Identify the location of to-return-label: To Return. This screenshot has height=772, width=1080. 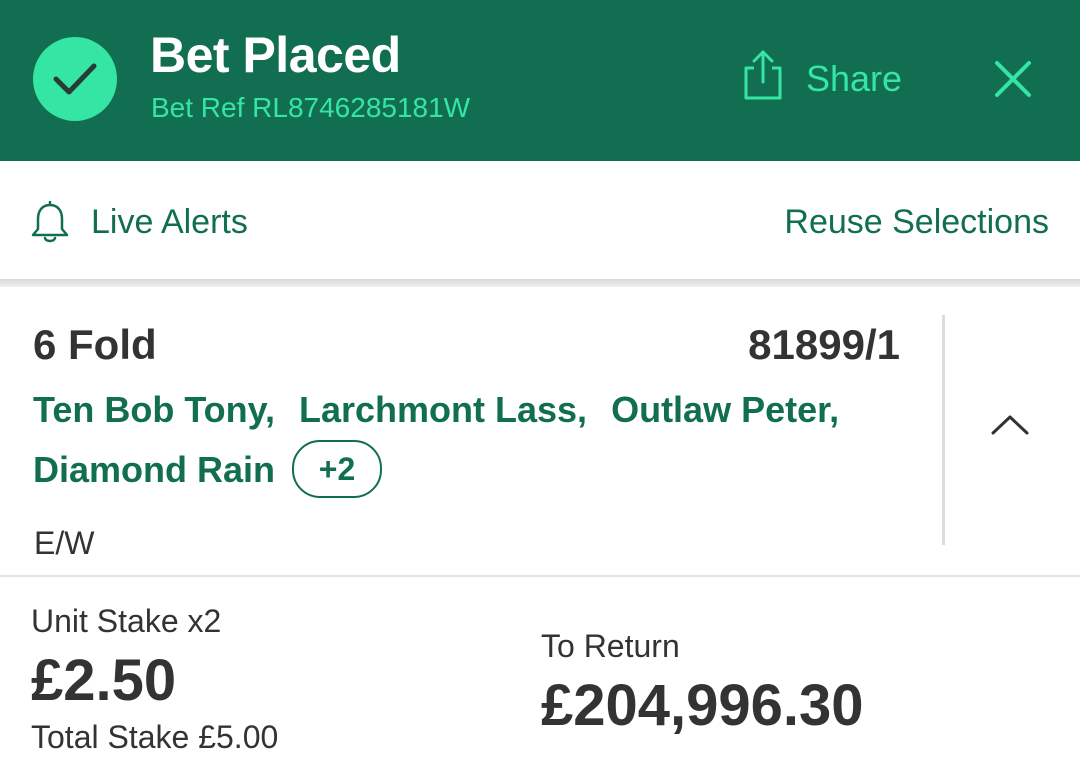
(610, 646).